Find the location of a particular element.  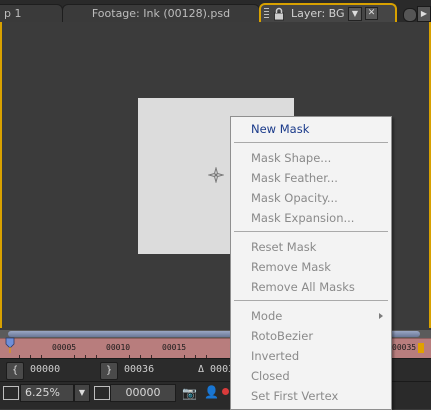

menu-item-reset-mask: Reset Mask is located at coordinates (311, 247).